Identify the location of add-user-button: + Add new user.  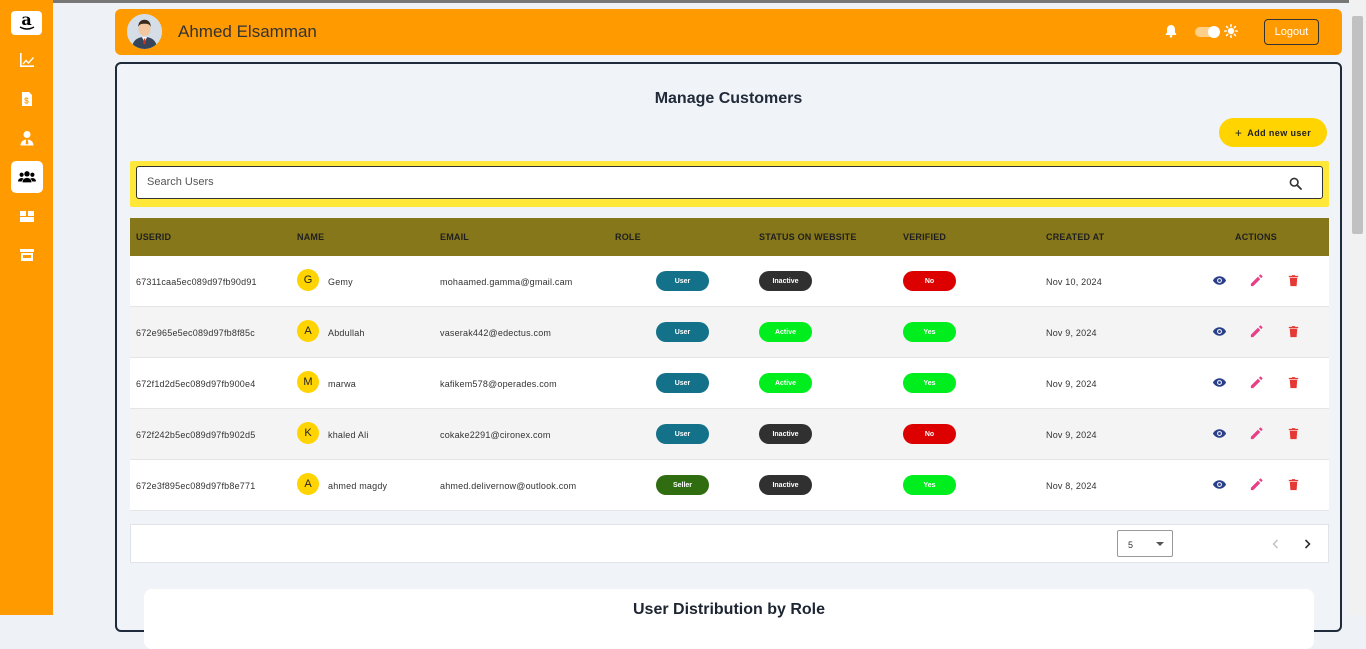
(1273, 132).